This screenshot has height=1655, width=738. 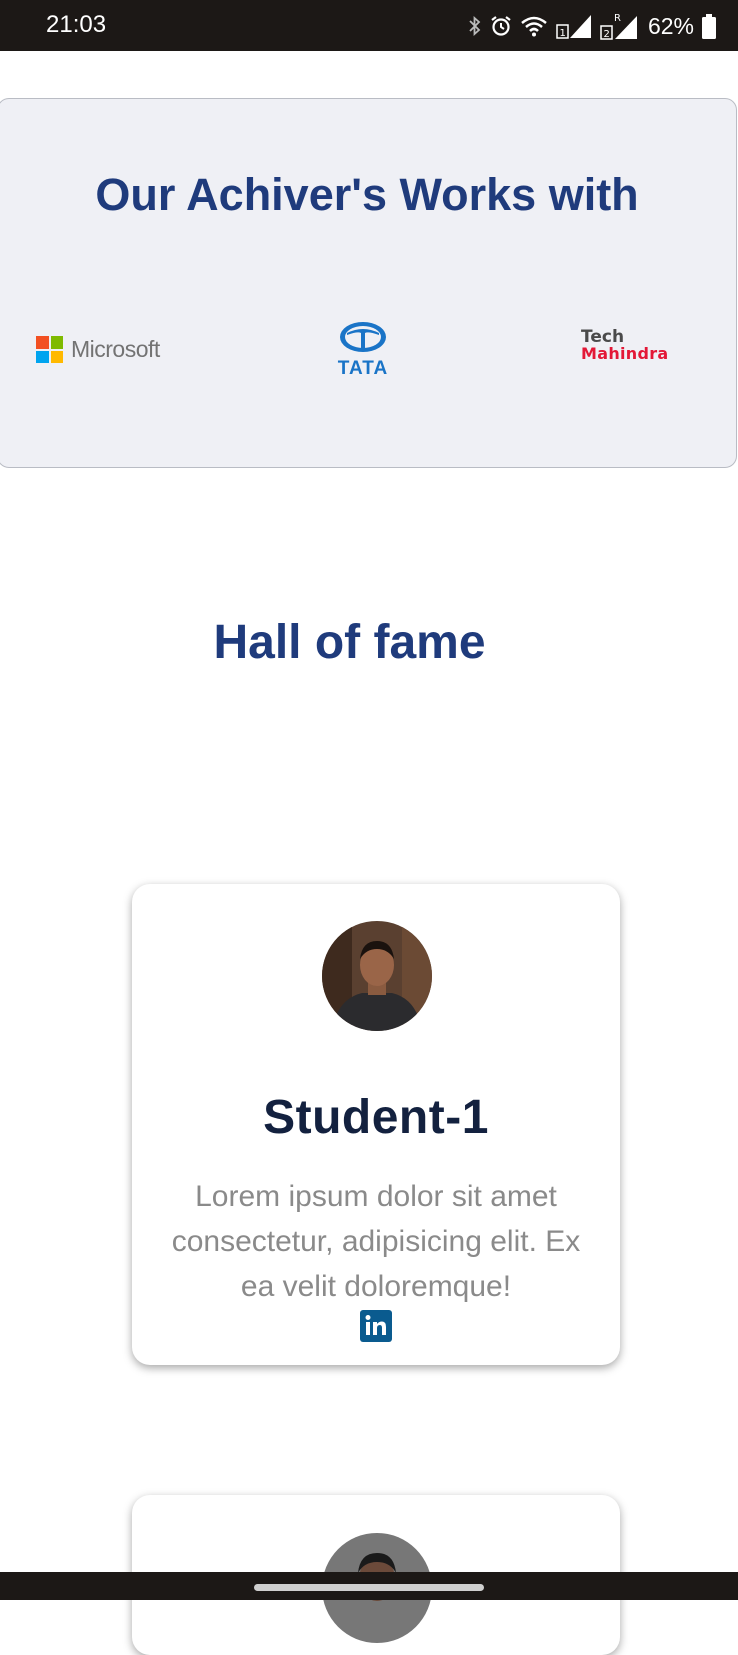 I want to click on microsoft-logo: Microsoft, so click(x=98, y=349).